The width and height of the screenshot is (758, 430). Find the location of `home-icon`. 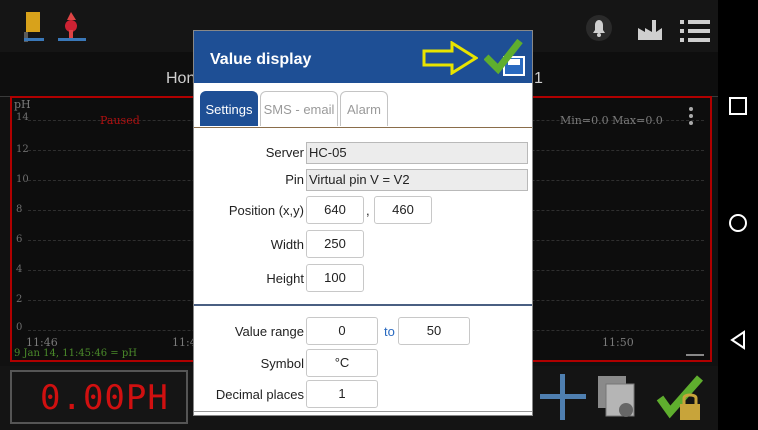

home-icon is located at coordinates (738, 223).